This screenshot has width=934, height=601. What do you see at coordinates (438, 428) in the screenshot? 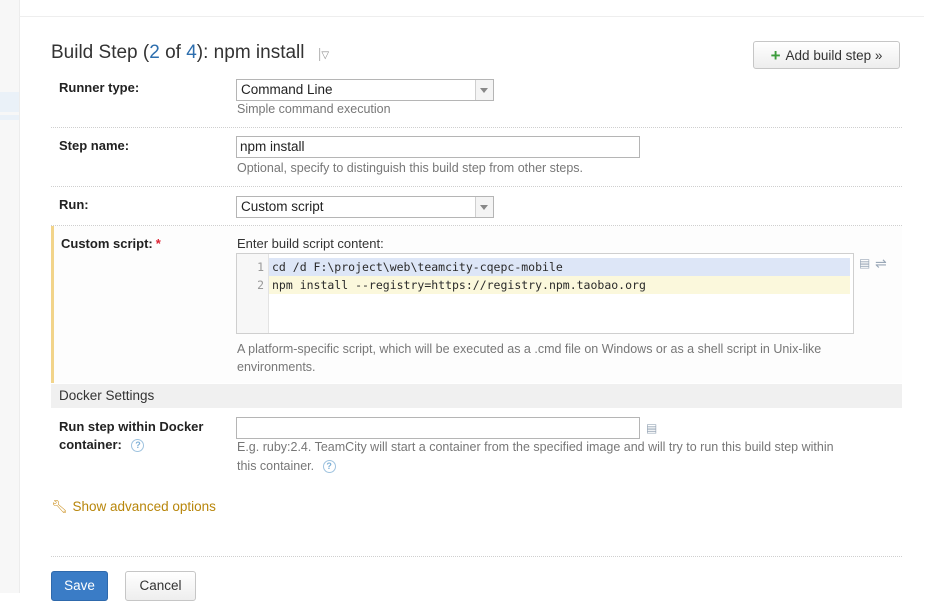
I see `docker-container-input` at bounding box center [438, 428].